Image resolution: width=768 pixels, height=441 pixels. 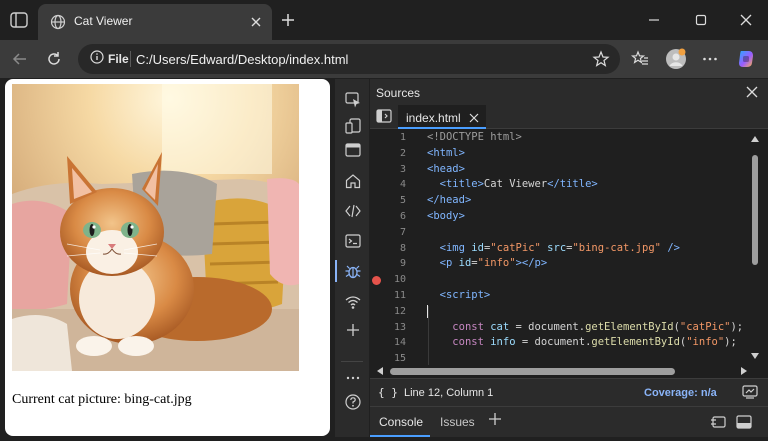 I want to click on line-number: 2, so click(x=388, y=153).